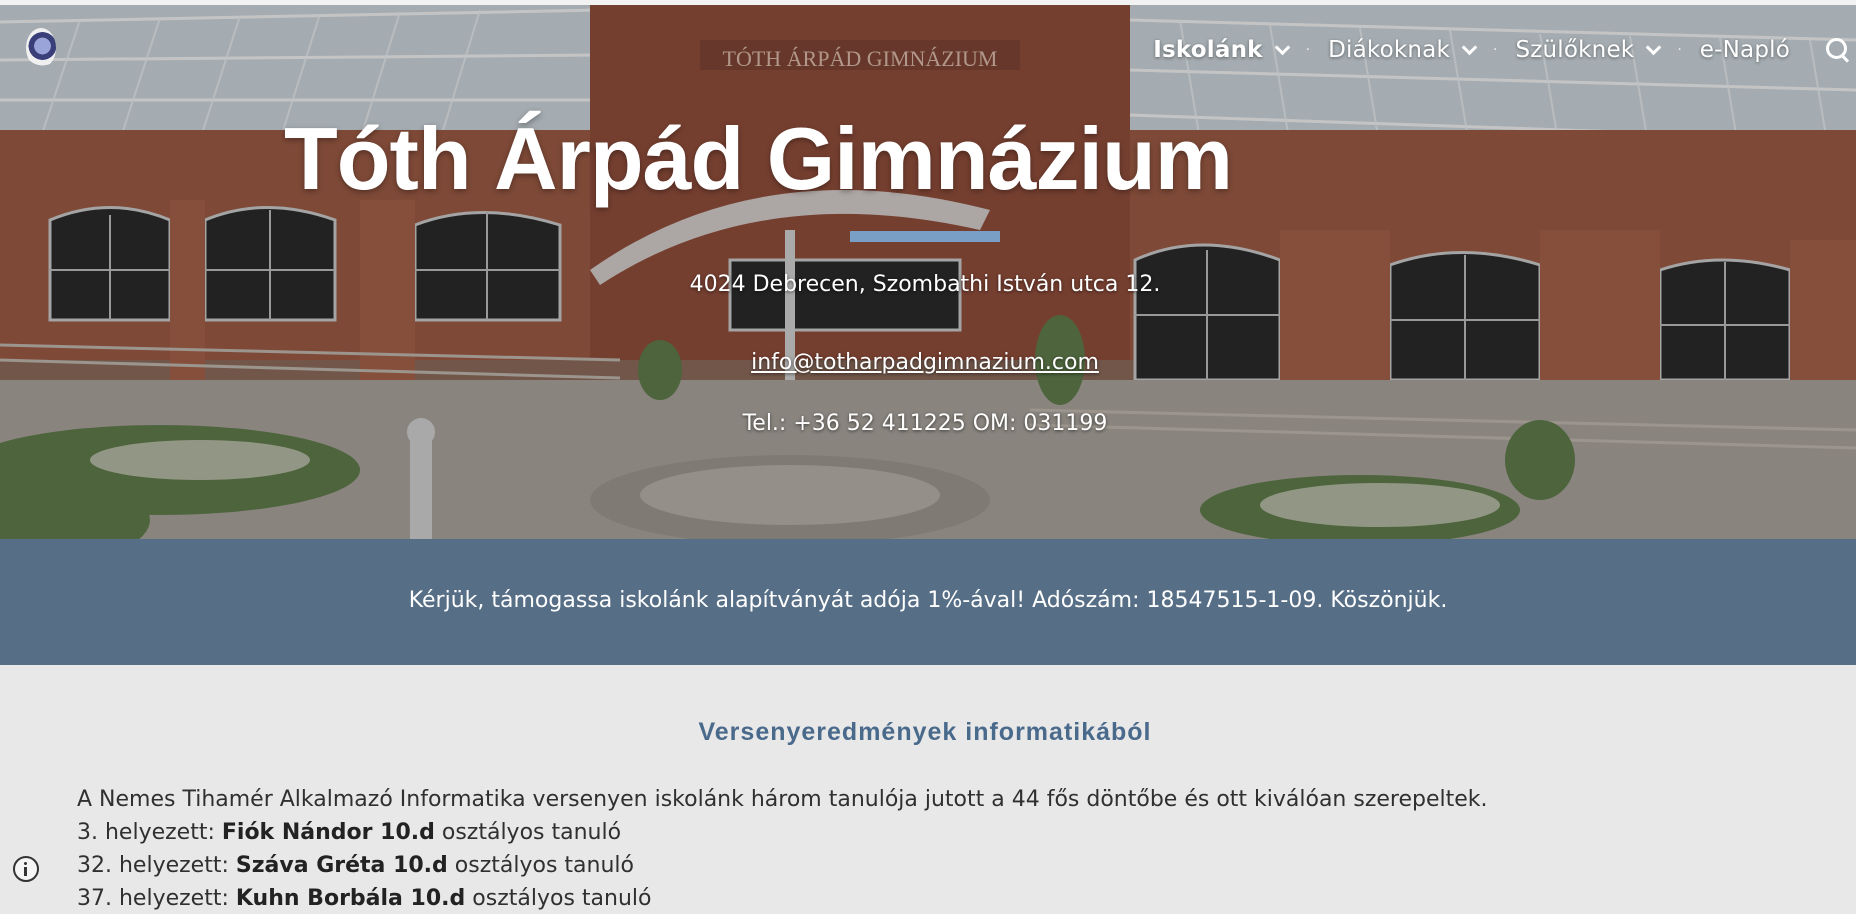 The image size is (1856, 914). What do you see at coordinates (1838, 50) in the screenshot?
I see `search-icon` at bounding box center [1838, 50].